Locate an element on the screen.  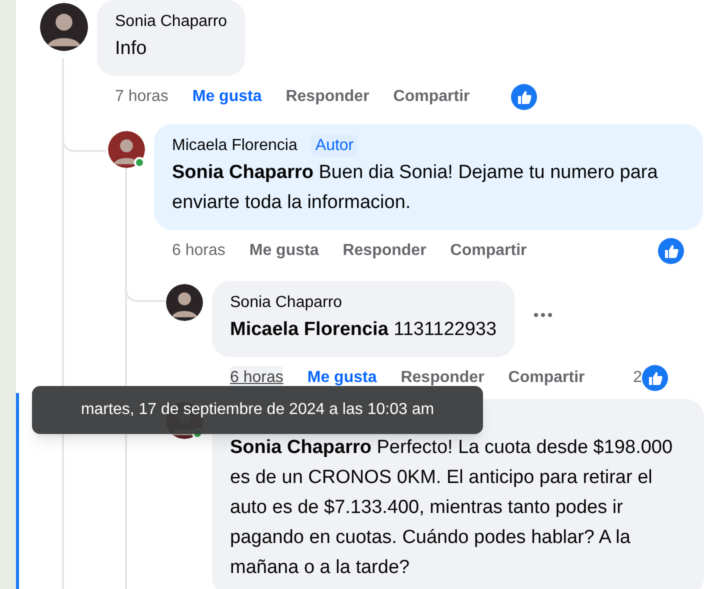
comment-text: Info is located at coordinates (131, 49).